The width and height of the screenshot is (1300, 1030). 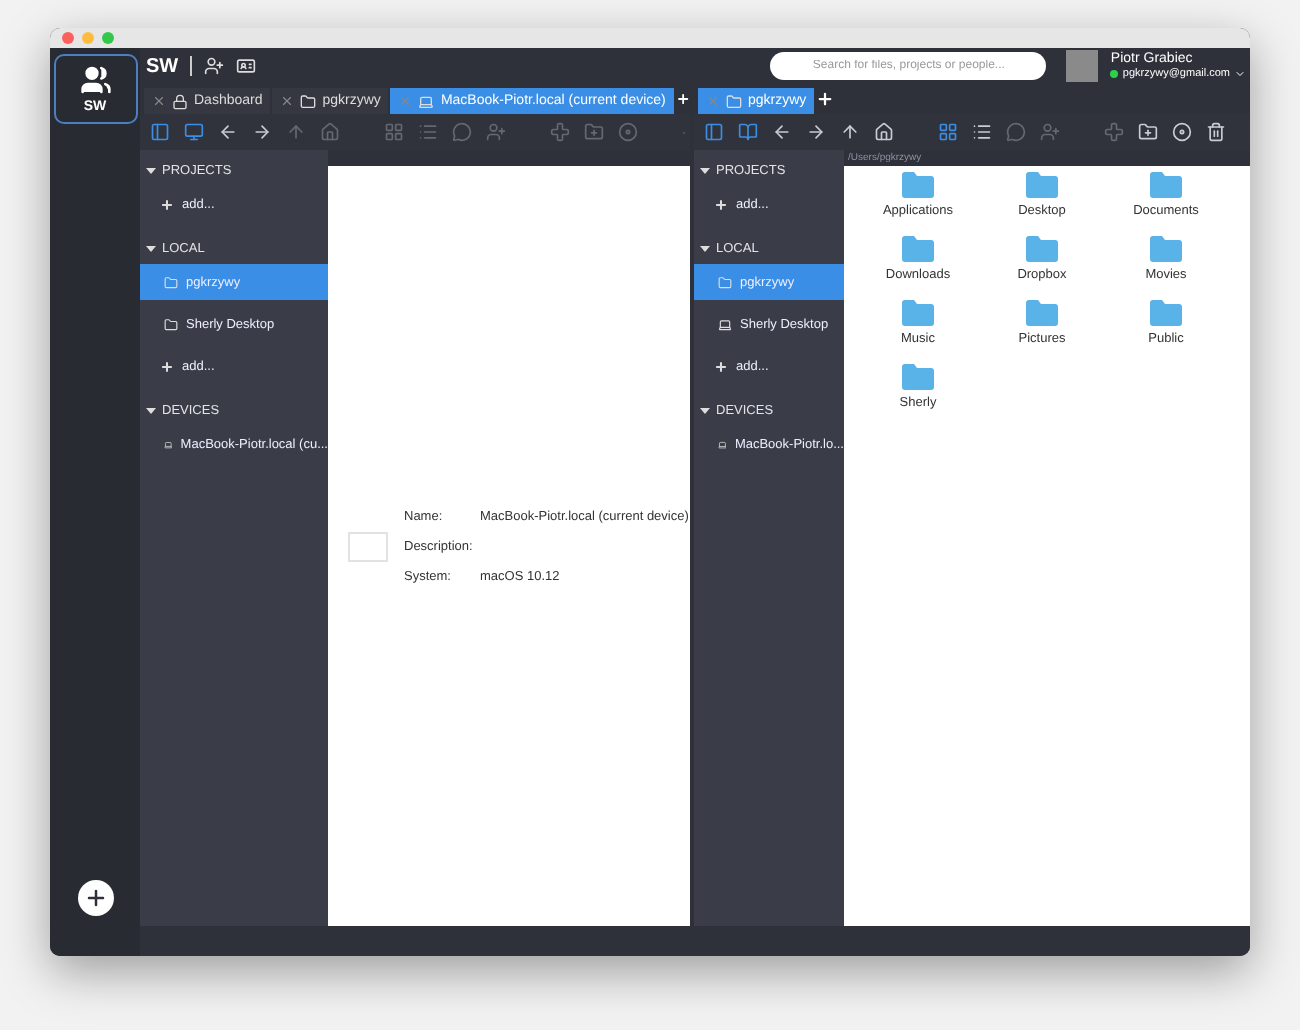 I want to click on grid-view-icon, so click(x=948, y=132).